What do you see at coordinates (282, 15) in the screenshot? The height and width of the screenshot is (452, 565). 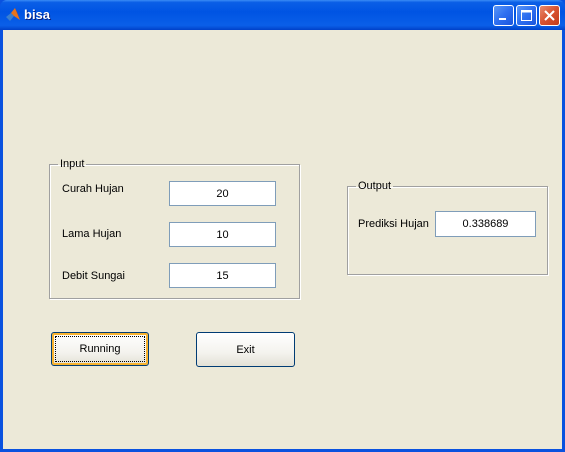 I see `title-bar: bisa` at bounding box center [282, 15].